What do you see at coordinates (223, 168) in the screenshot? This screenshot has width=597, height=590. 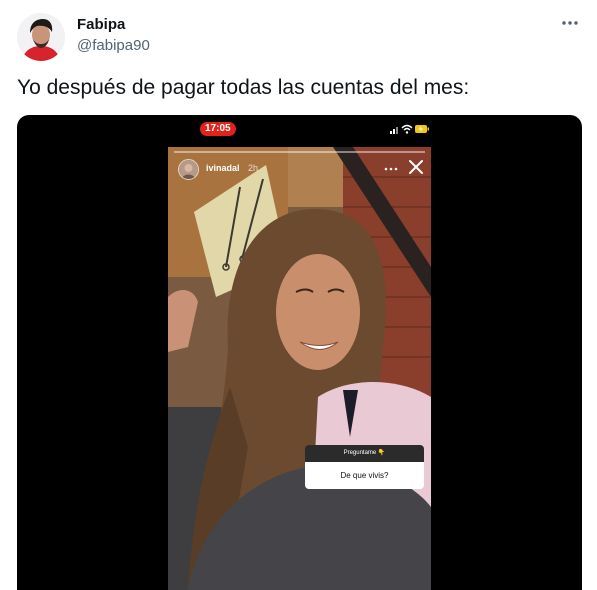 I see `story-username: ivinadal` at bounding box center [223, 168].